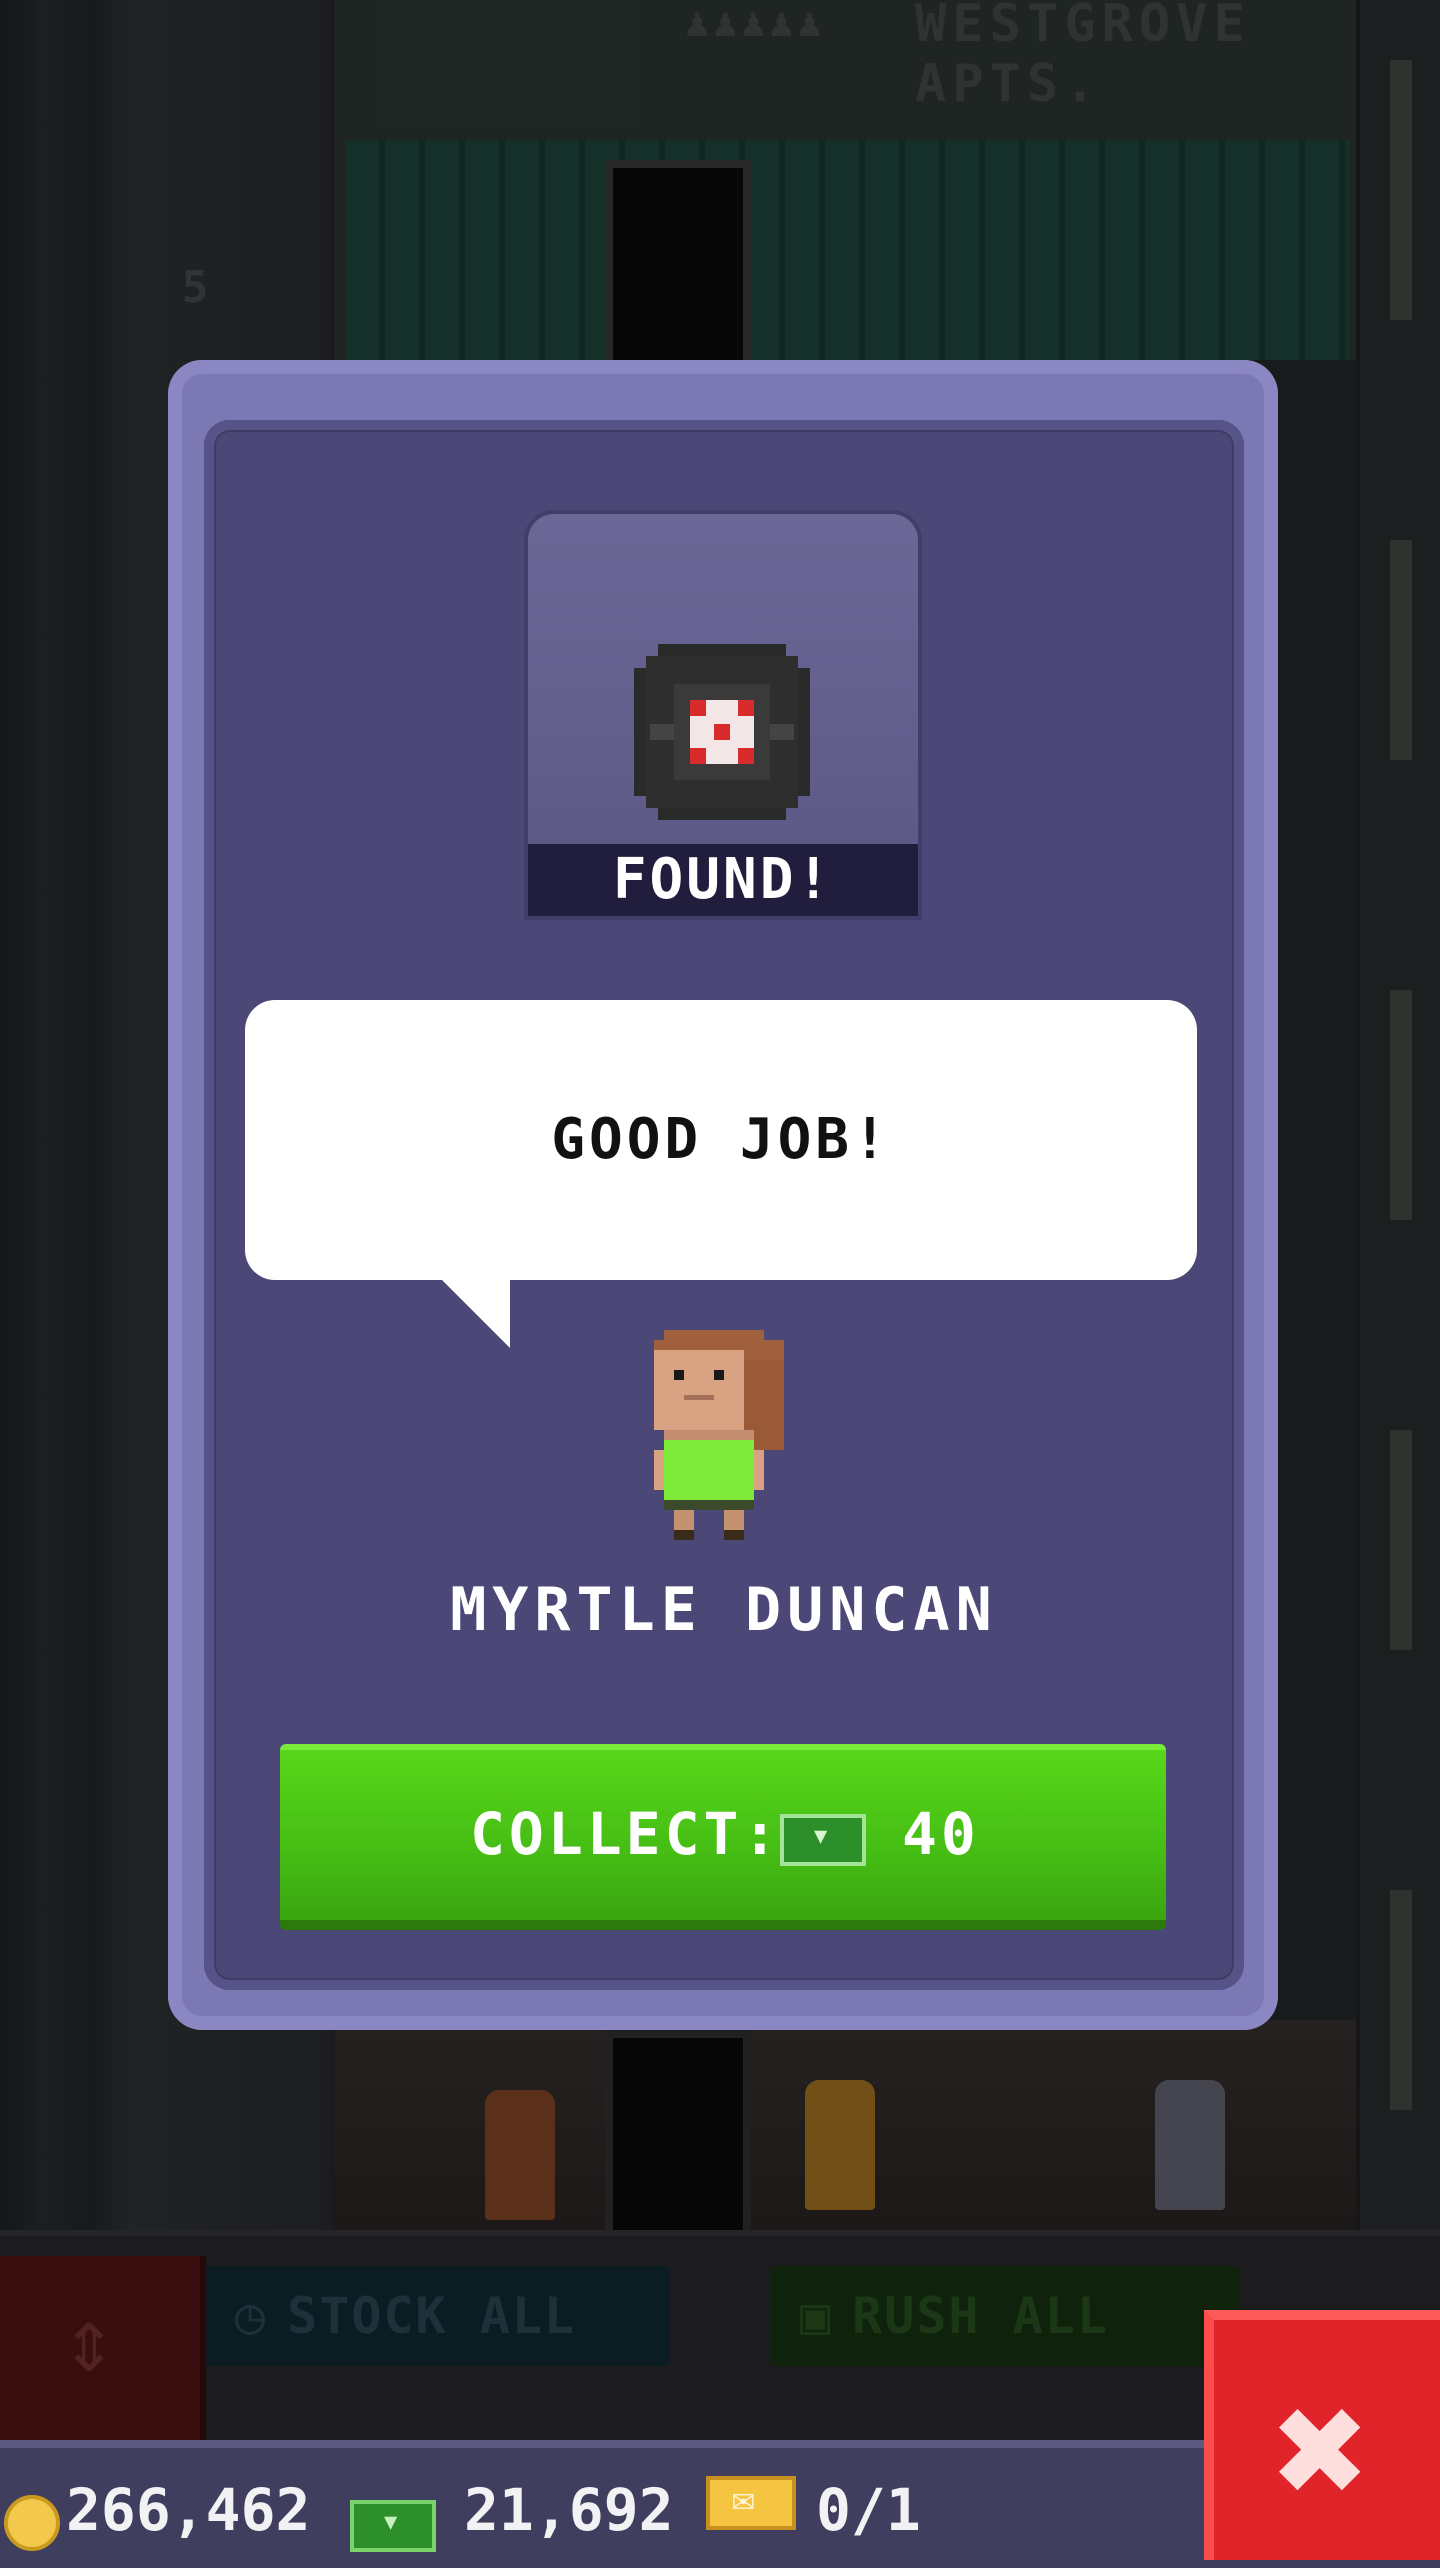 This screenshot has width=1440, height=2568. Describe the element at coordinates (723, 880) in the screenshot. I see `found-label: FOUND!` at that location.